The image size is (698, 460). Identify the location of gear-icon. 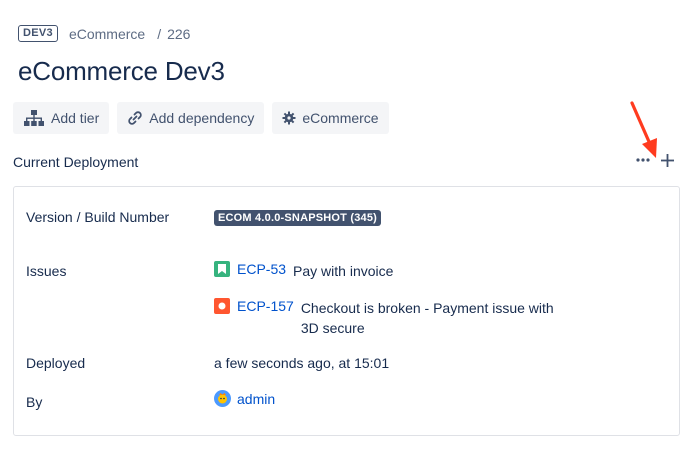
(289, 118).